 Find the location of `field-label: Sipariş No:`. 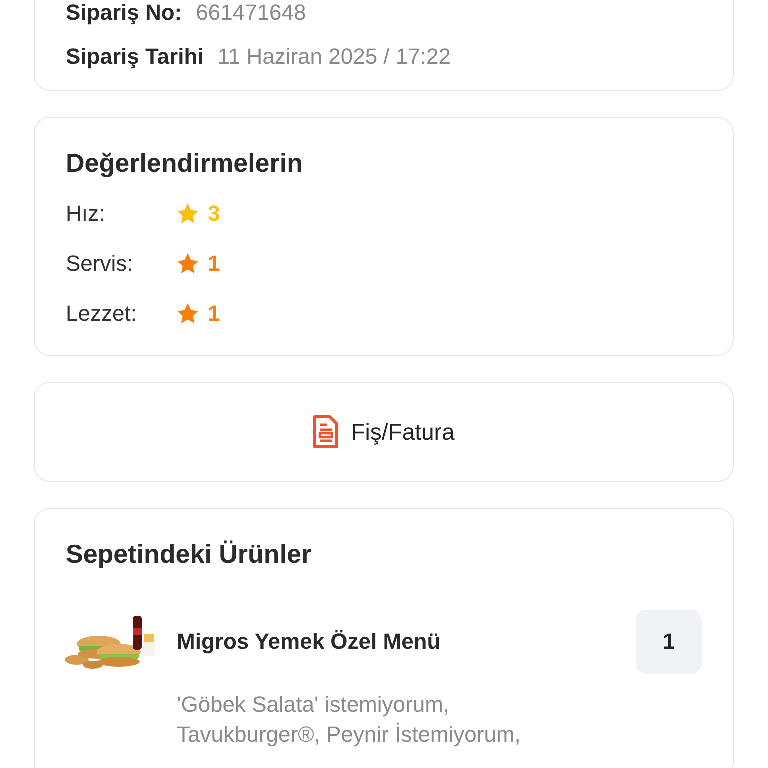

field-label: Sipariş No: is located at coordinates (124, 13).